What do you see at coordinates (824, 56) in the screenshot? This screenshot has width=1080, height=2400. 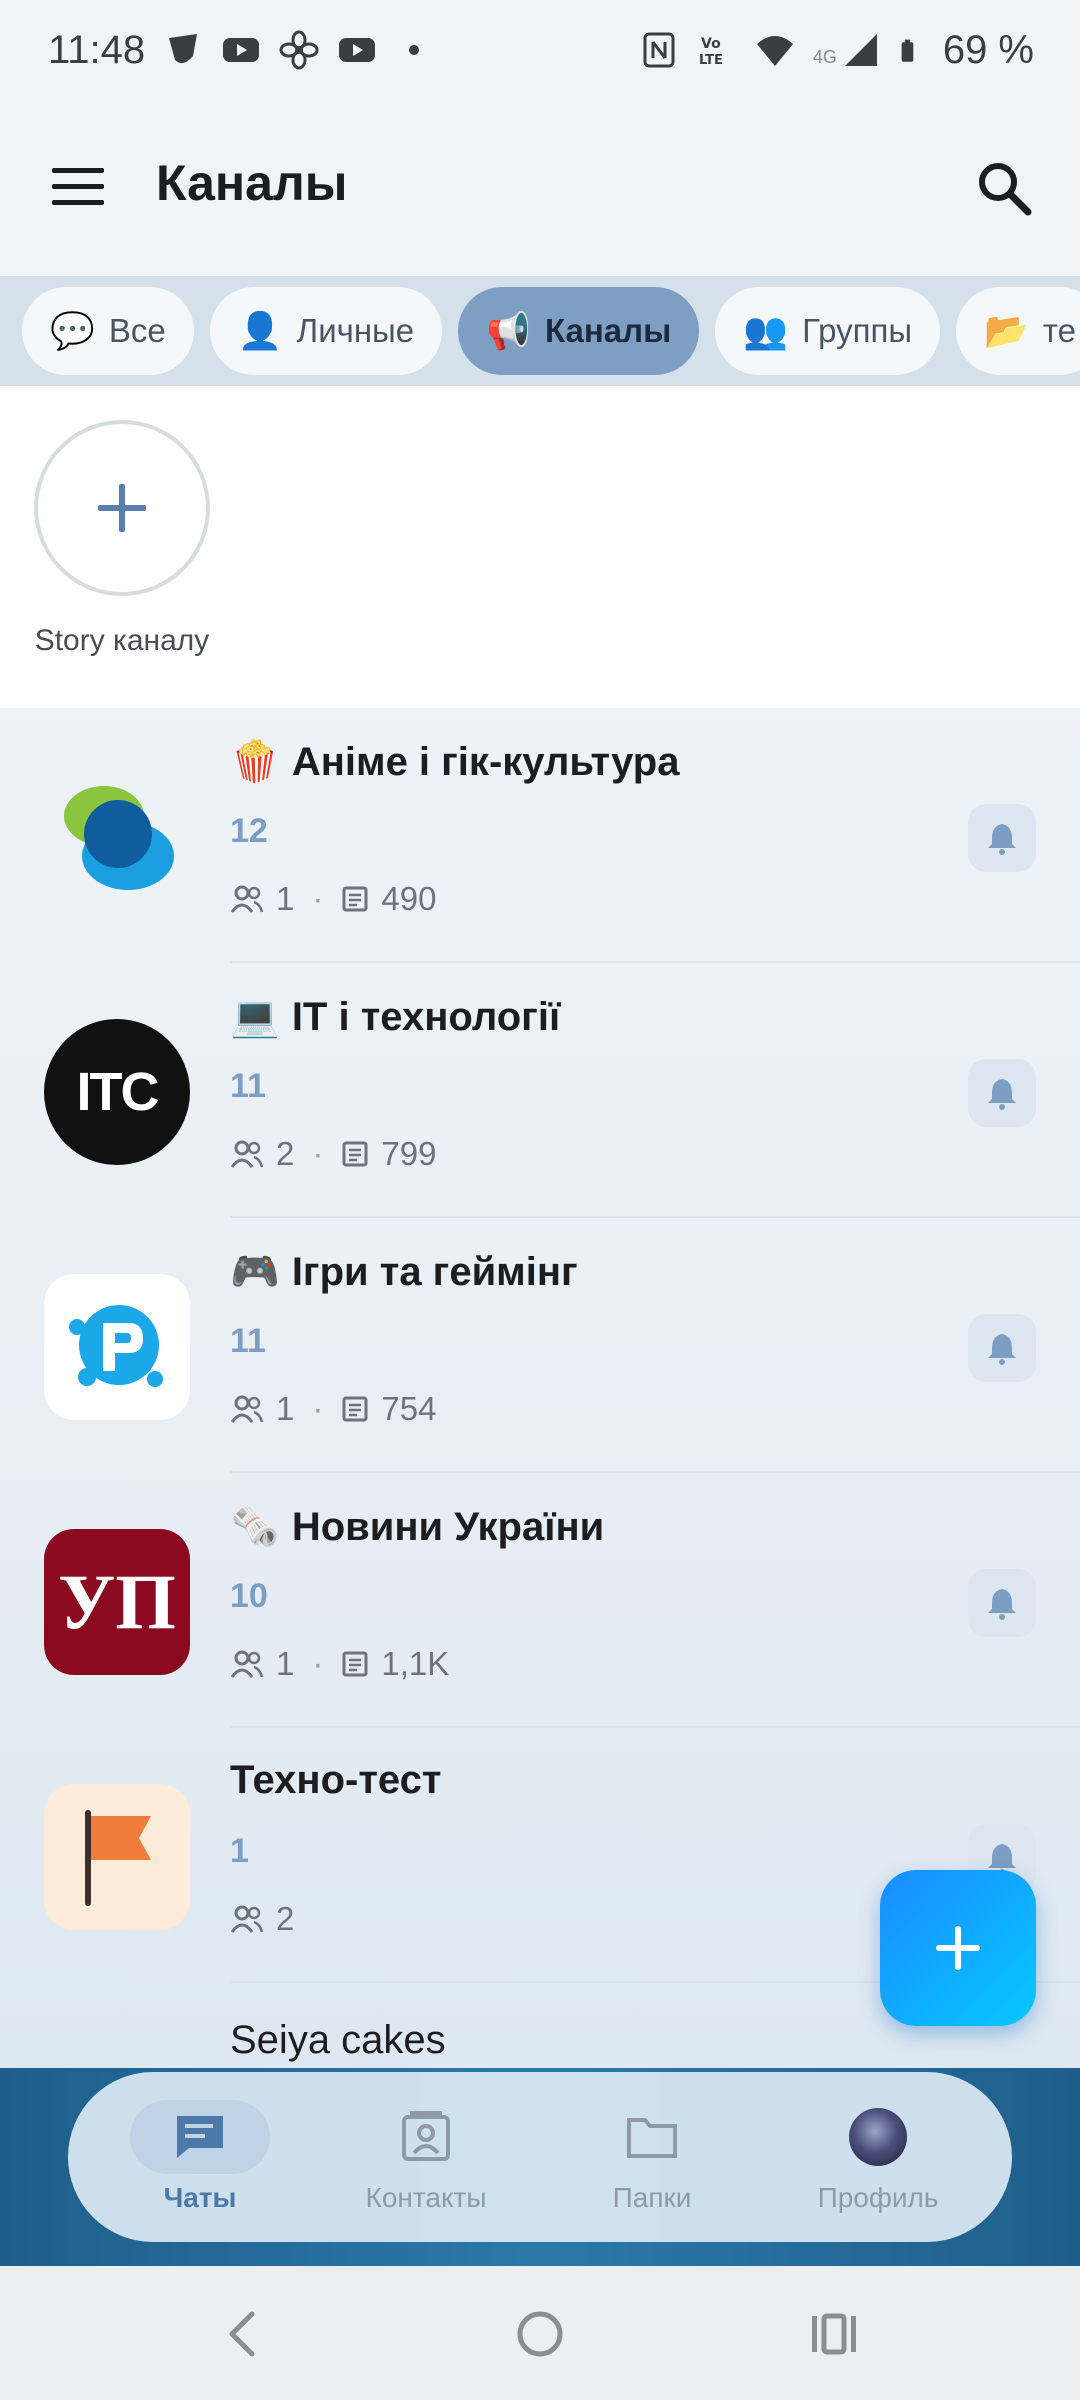 I see `network-type: 4G` at bounding box center [824, 56].